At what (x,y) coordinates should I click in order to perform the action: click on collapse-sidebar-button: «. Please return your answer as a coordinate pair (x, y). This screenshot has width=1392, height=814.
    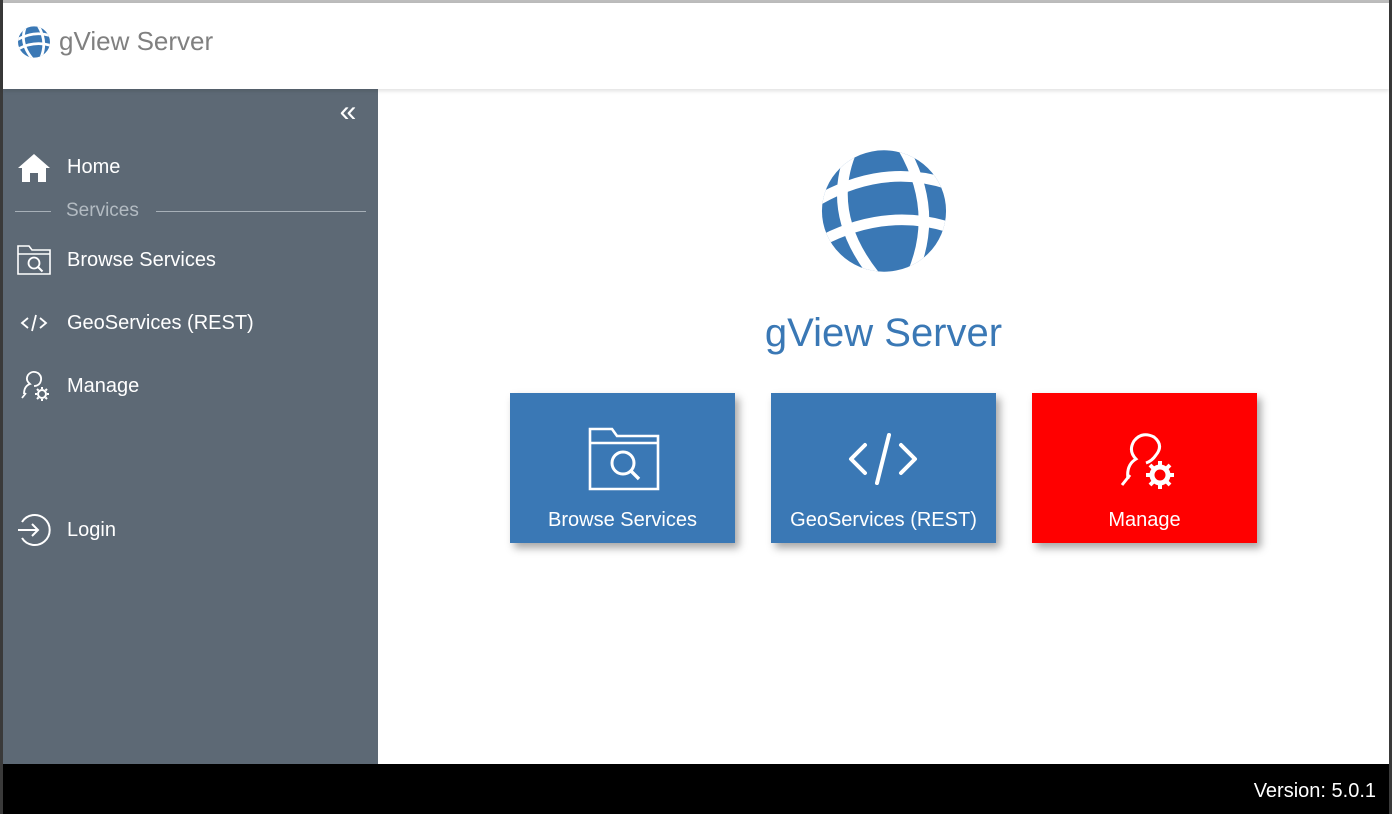
    Looking at the image, I should click on (348, 112).